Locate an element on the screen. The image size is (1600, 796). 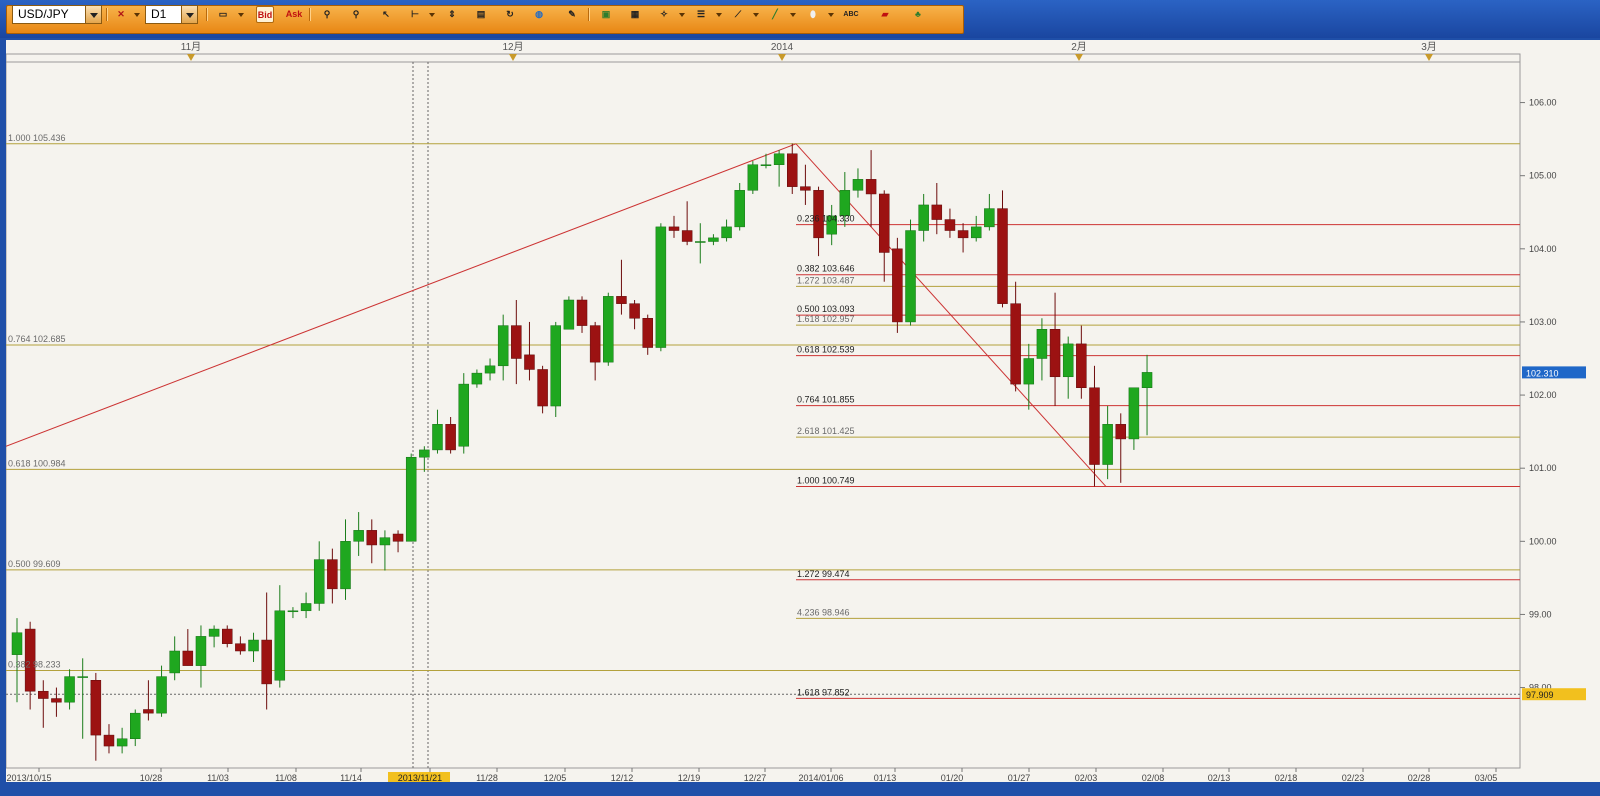
fib-level-label: 1.000 105.436 is located at coordinates (37, 138).